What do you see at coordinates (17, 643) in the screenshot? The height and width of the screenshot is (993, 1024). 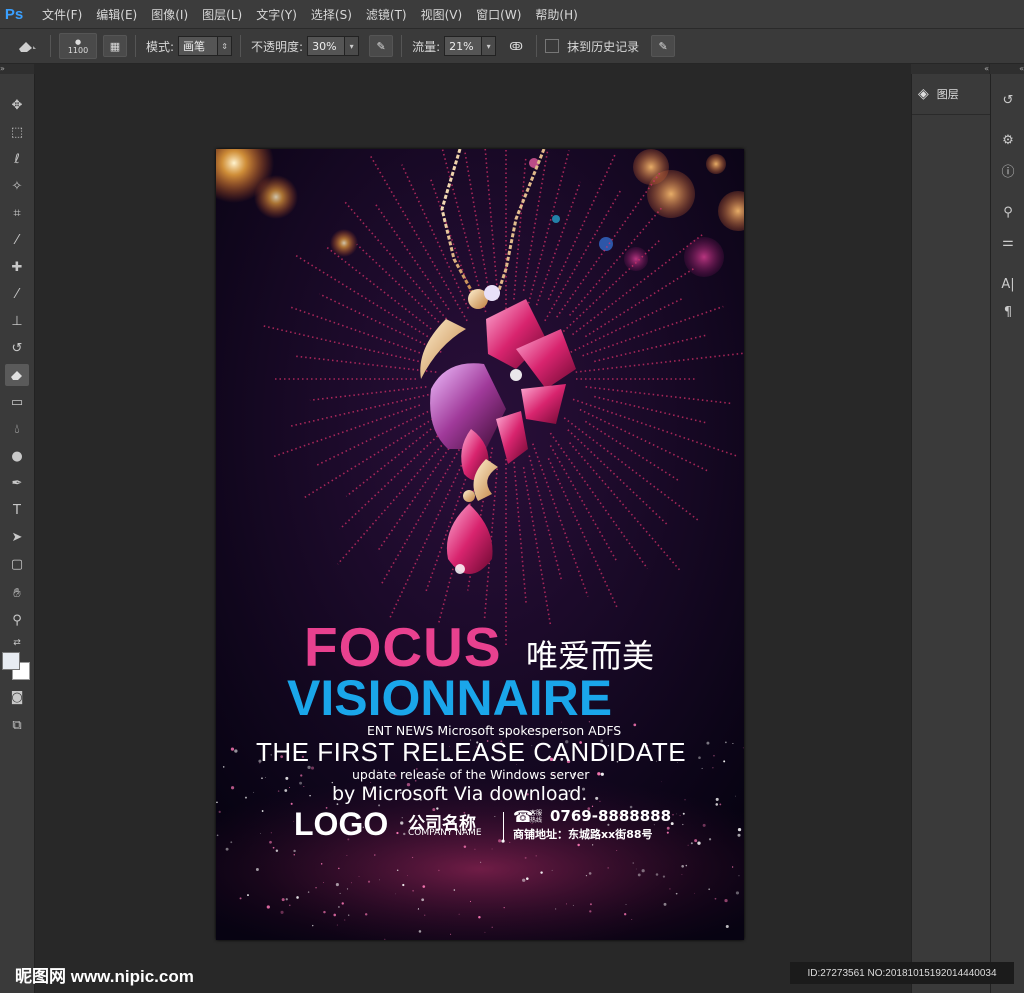 I see `swap-colors-icon: ⇄` at bounding box center [17, 643].